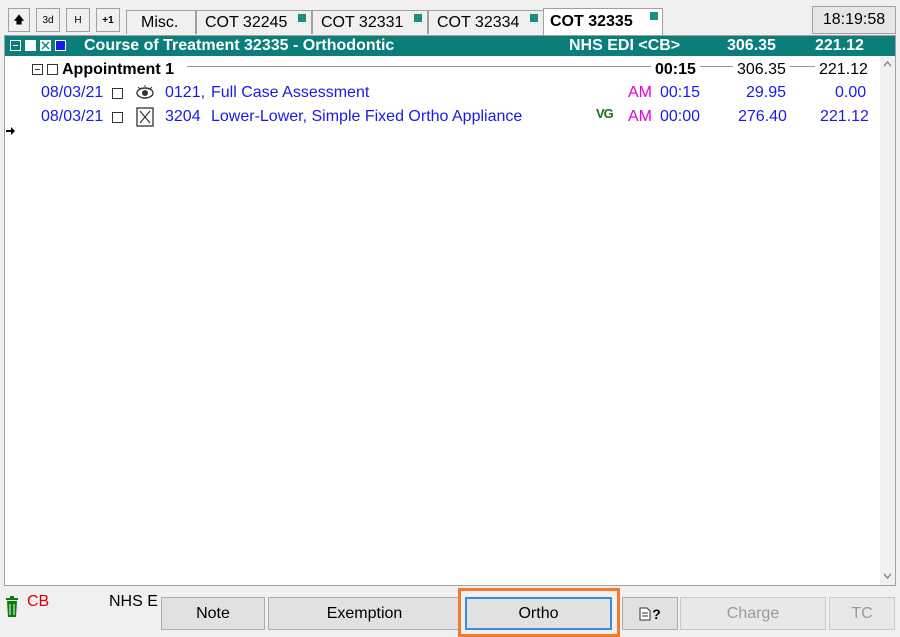  What do you see at coordinates (442, 69) in the screenshot?
I see `appointment-row: Appointment 1 00:15 306.35 221.12` at bounding box center [442, 69].